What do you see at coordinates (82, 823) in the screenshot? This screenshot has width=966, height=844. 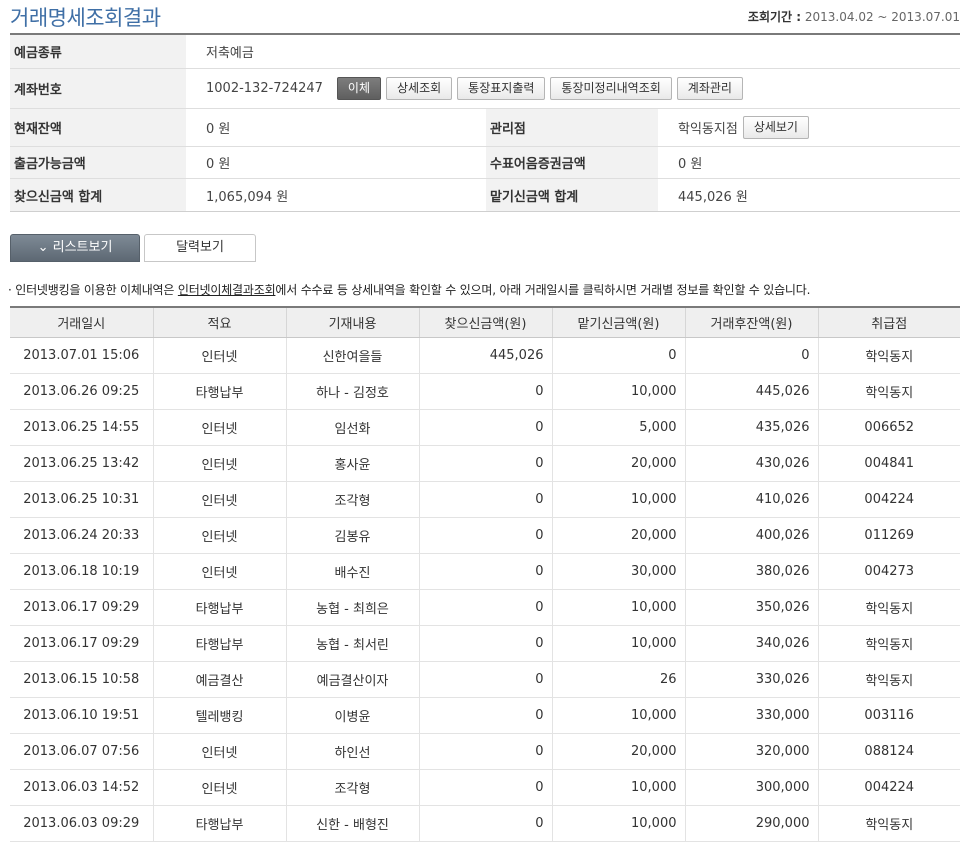 I see `transaction-datetime: 2013.06.03 09:29` at bounding box center [82, 823].